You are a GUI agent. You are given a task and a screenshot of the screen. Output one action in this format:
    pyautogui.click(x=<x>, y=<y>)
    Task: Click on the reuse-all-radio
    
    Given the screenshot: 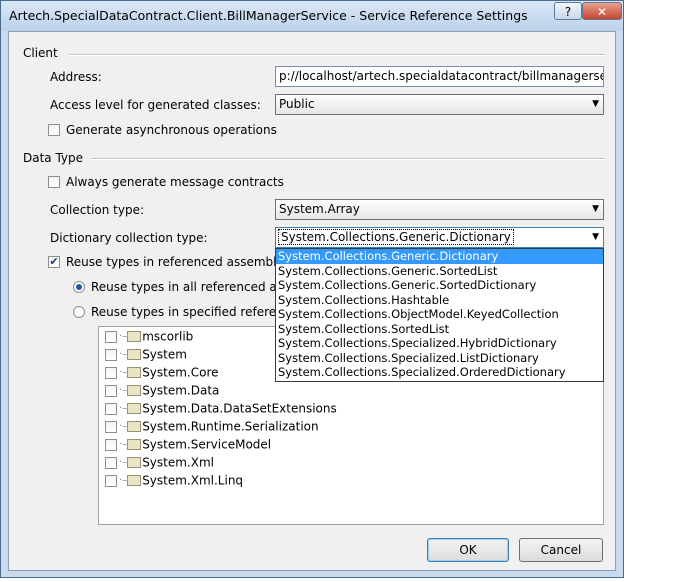 What is the action you would take?
    pyautogui.click(x=79, y=287)
    